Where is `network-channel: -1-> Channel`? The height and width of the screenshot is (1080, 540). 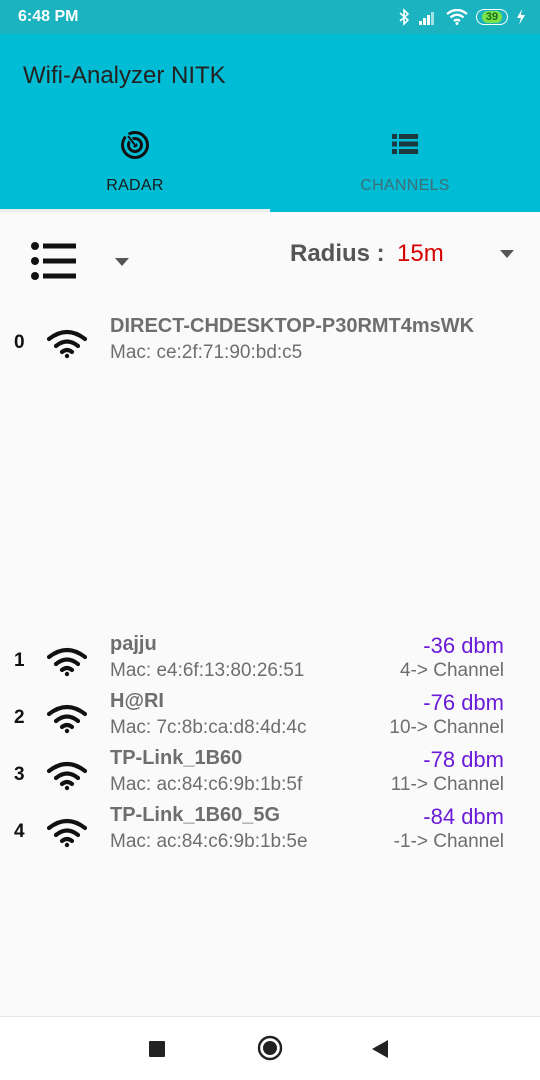
network-channel: -1-> Channel is located at coordinates (448, 841).